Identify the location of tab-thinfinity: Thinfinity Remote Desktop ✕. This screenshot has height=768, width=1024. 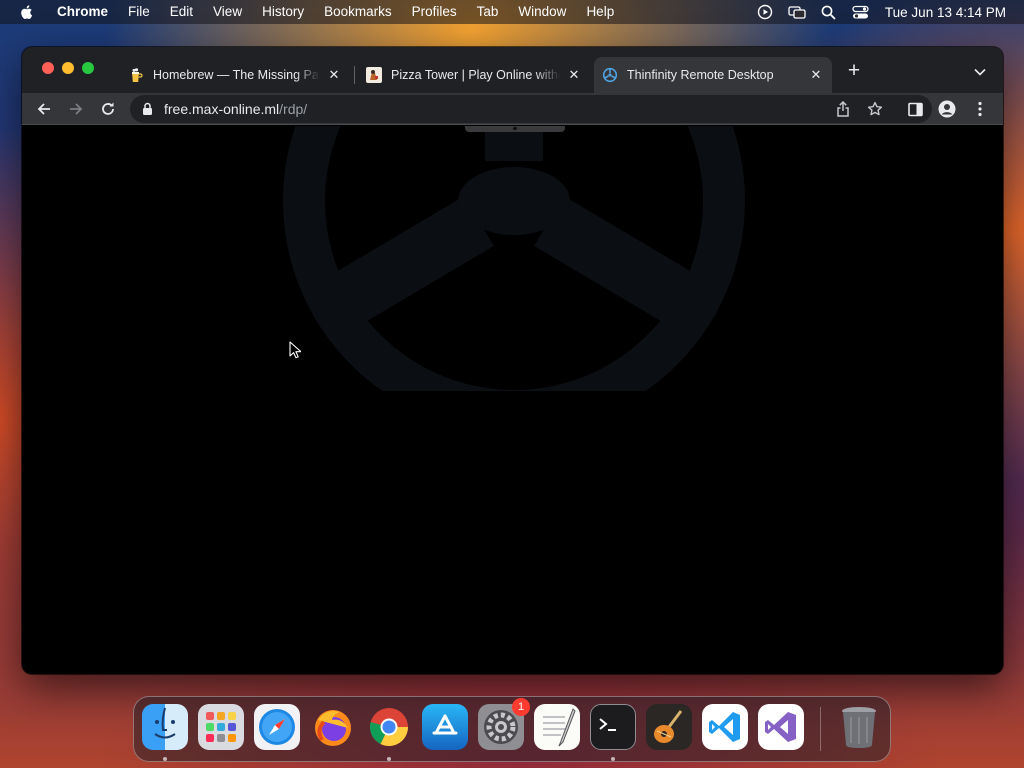
(713, 75).